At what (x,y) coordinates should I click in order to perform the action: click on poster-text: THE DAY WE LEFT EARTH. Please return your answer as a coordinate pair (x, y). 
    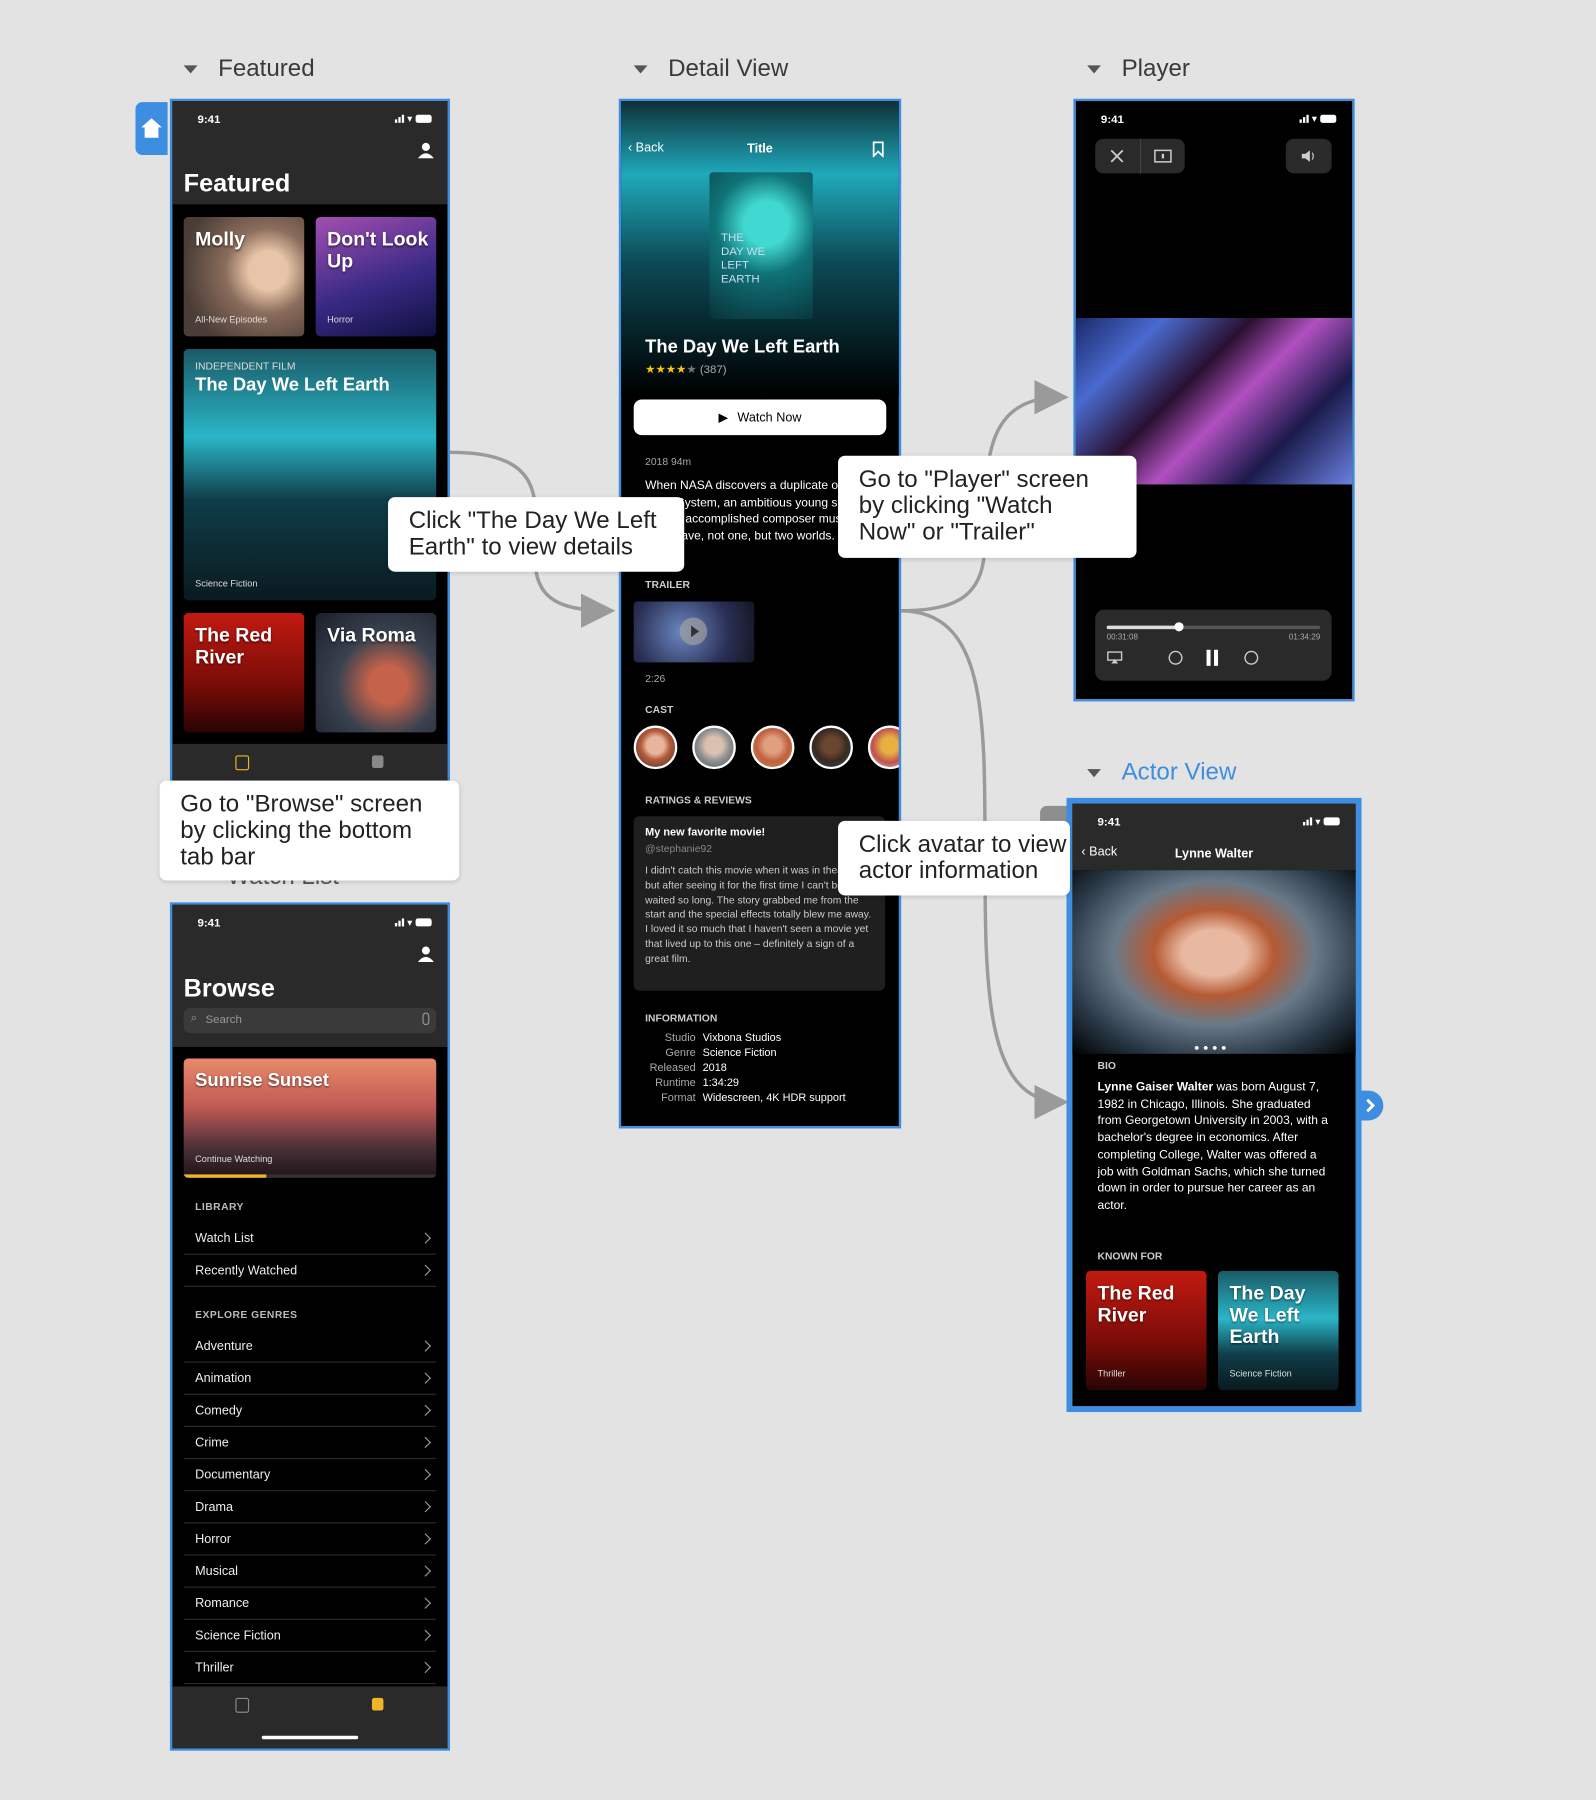
    Looking at the image, I should click on (743, 258).